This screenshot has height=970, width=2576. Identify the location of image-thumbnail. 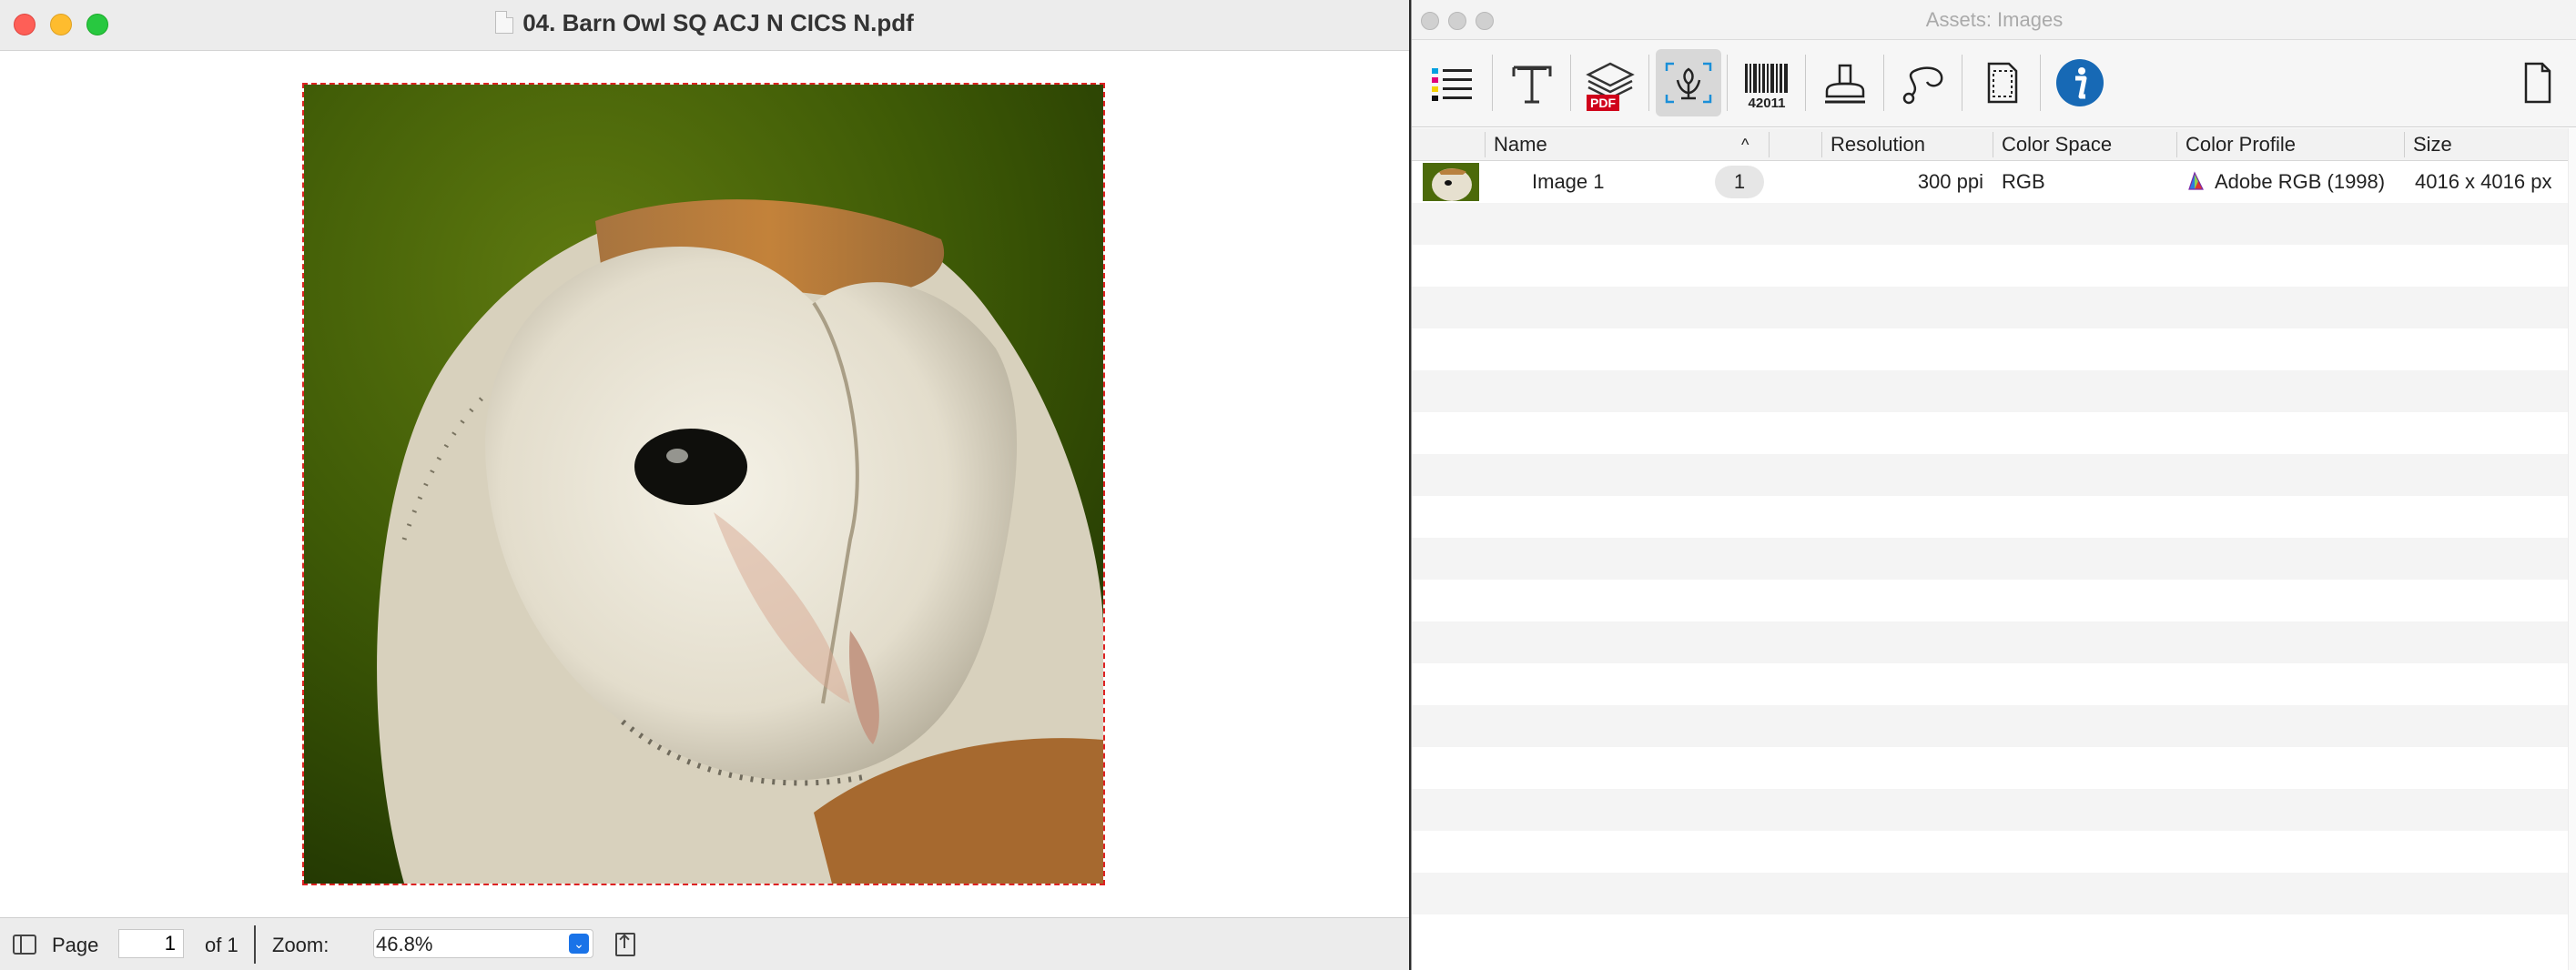
(1451, 182).